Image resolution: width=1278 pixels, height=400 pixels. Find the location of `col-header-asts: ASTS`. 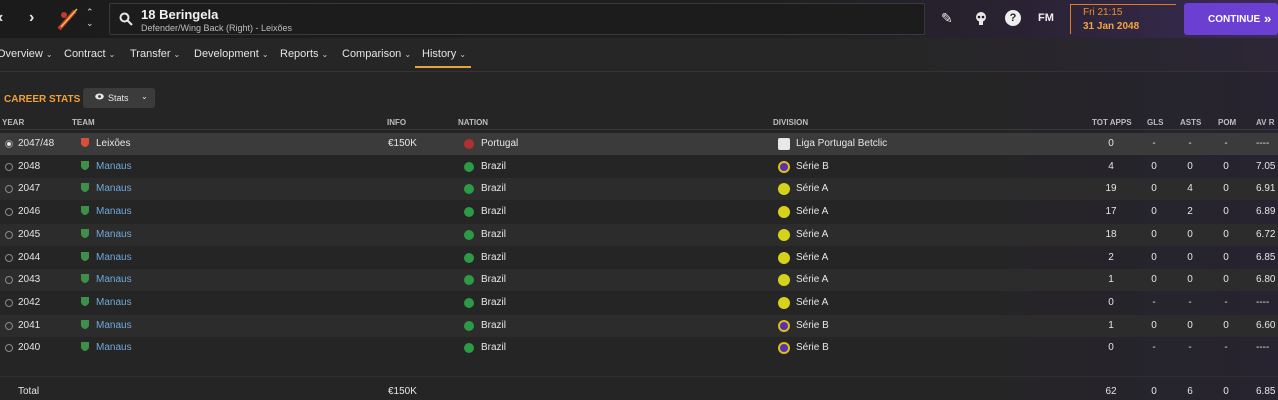

col-header-asts: ASTS is located at coordinates (1190, 122).